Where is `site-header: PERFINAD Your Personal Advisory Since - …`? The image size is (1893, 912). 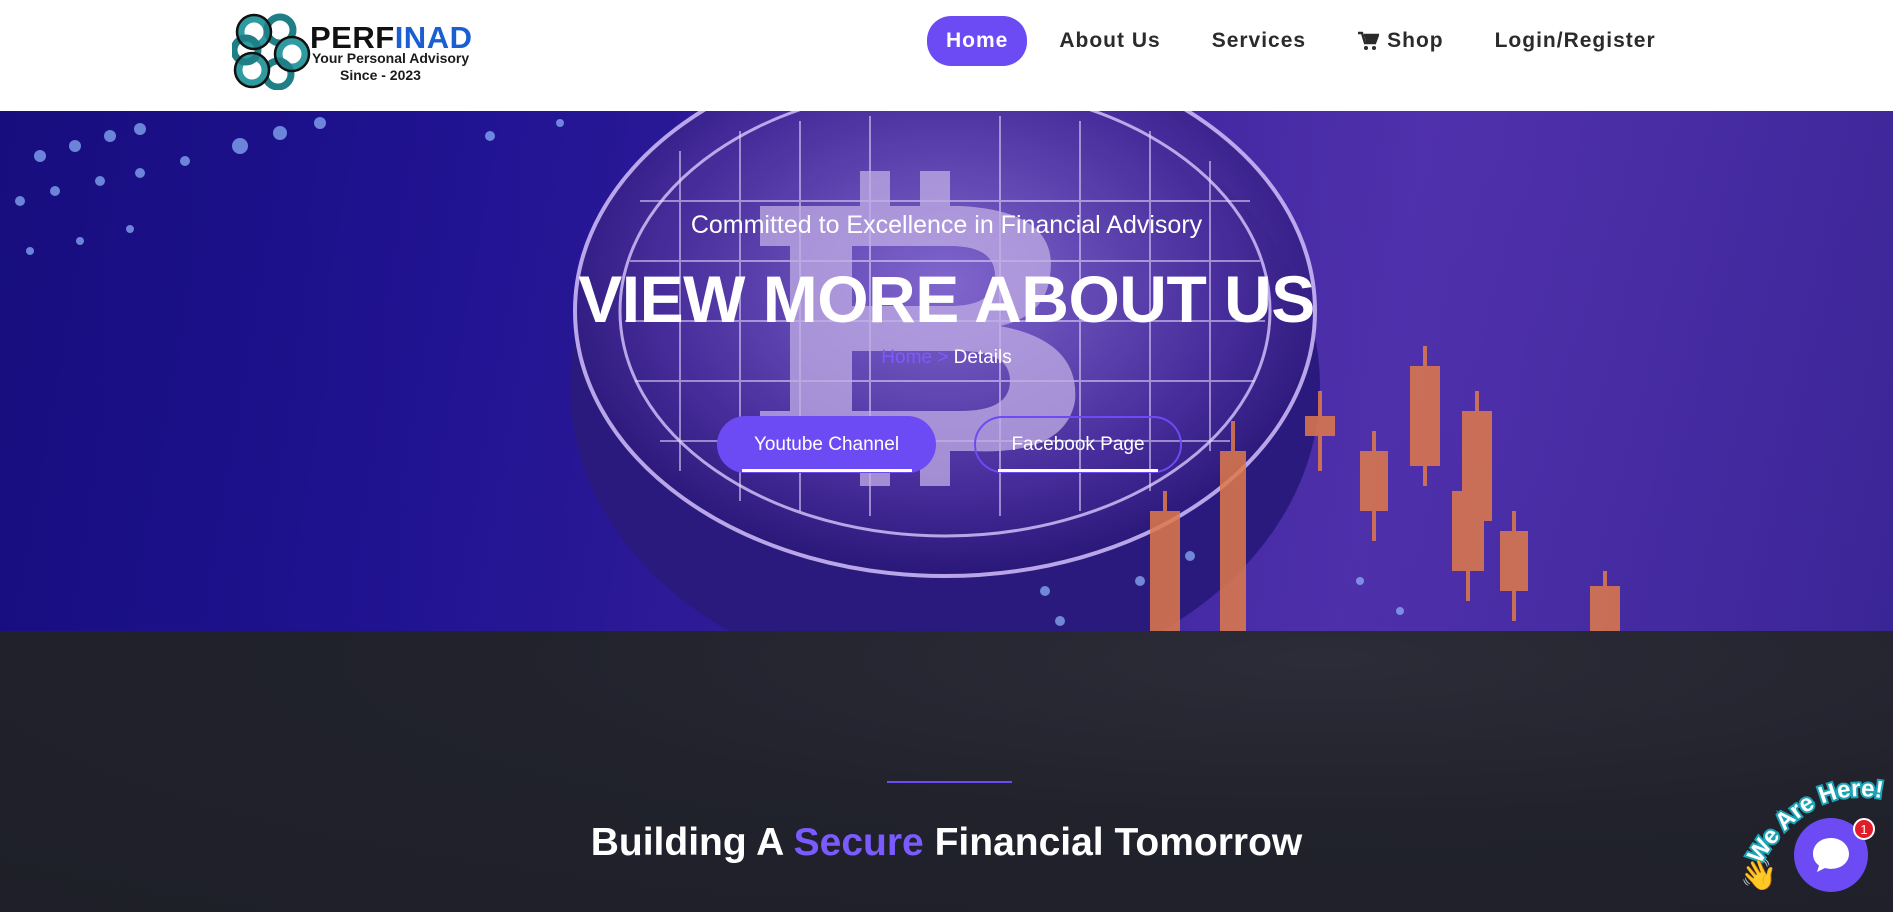
site-header: PERFINAD Your Personal Advisory Since - … is located at coordinates (946, 55).